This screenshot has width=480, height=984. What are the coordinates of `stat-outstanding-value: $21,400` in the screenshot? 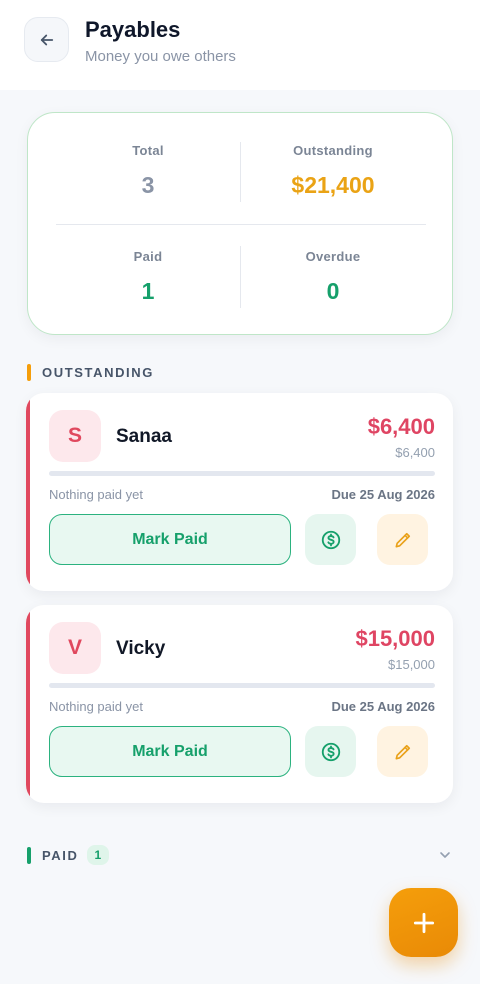 It's located at (333, 185).